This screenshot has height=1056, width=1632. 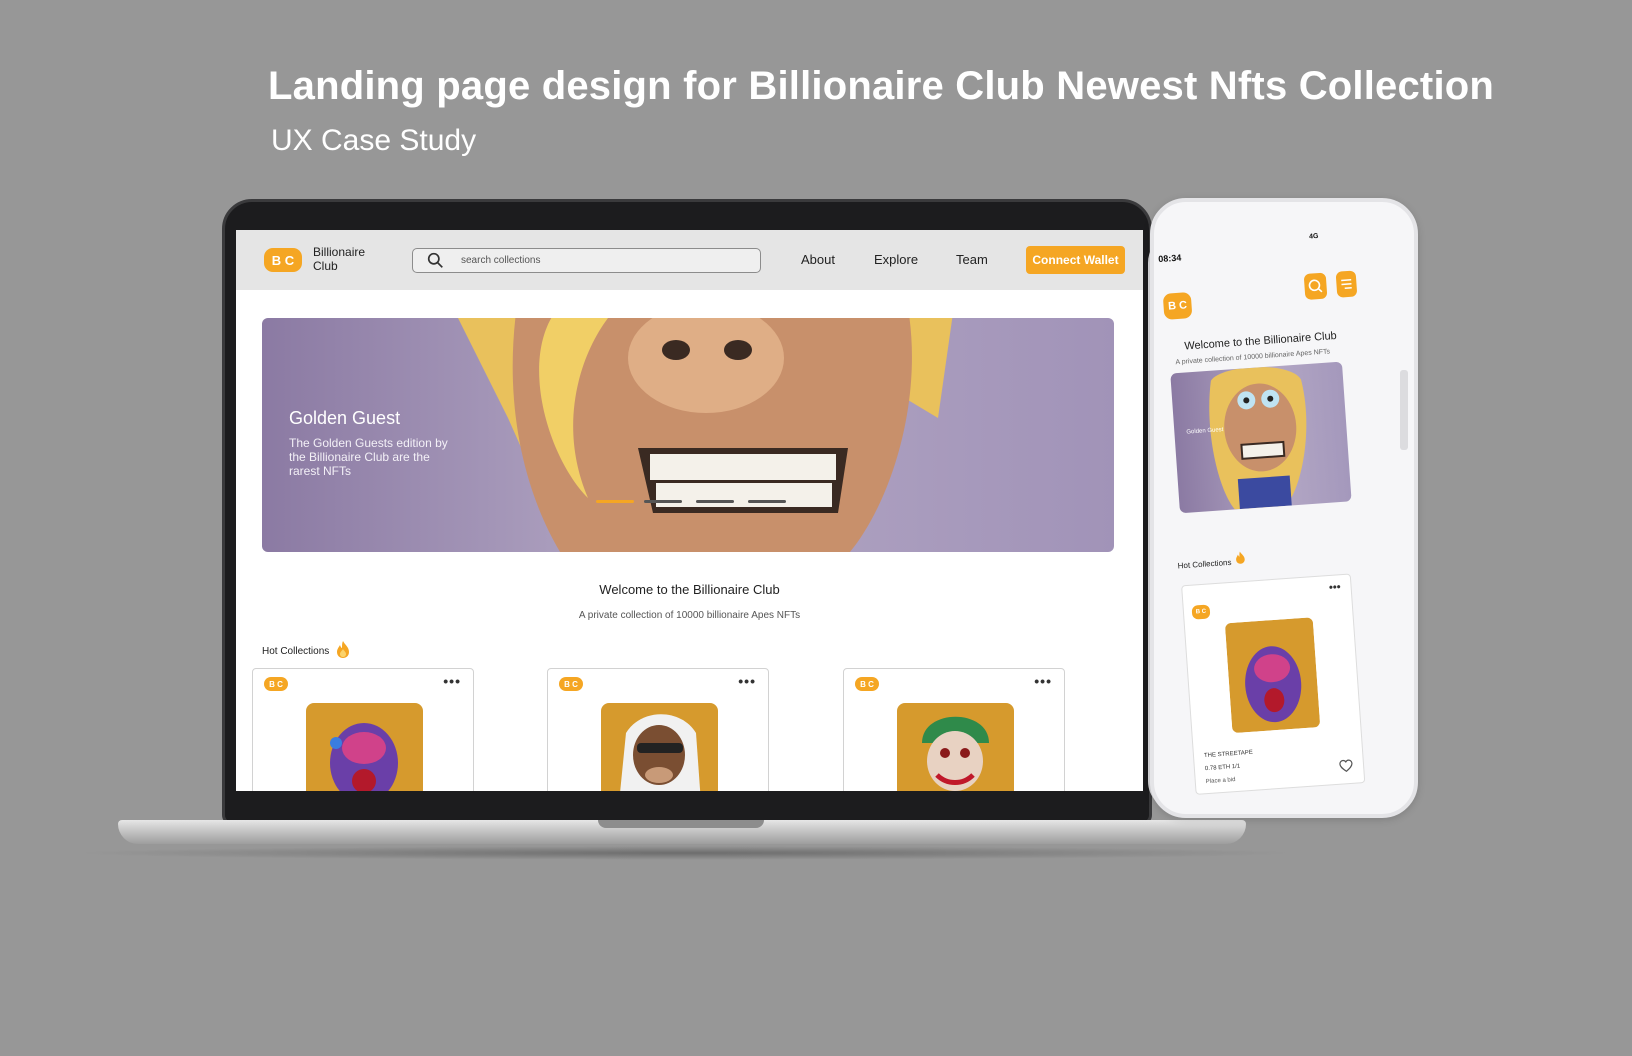 What do you see at coordinates (818, 259) in the screenshot?
I see `nav-link-about: About` at bounding box center [818, 259].